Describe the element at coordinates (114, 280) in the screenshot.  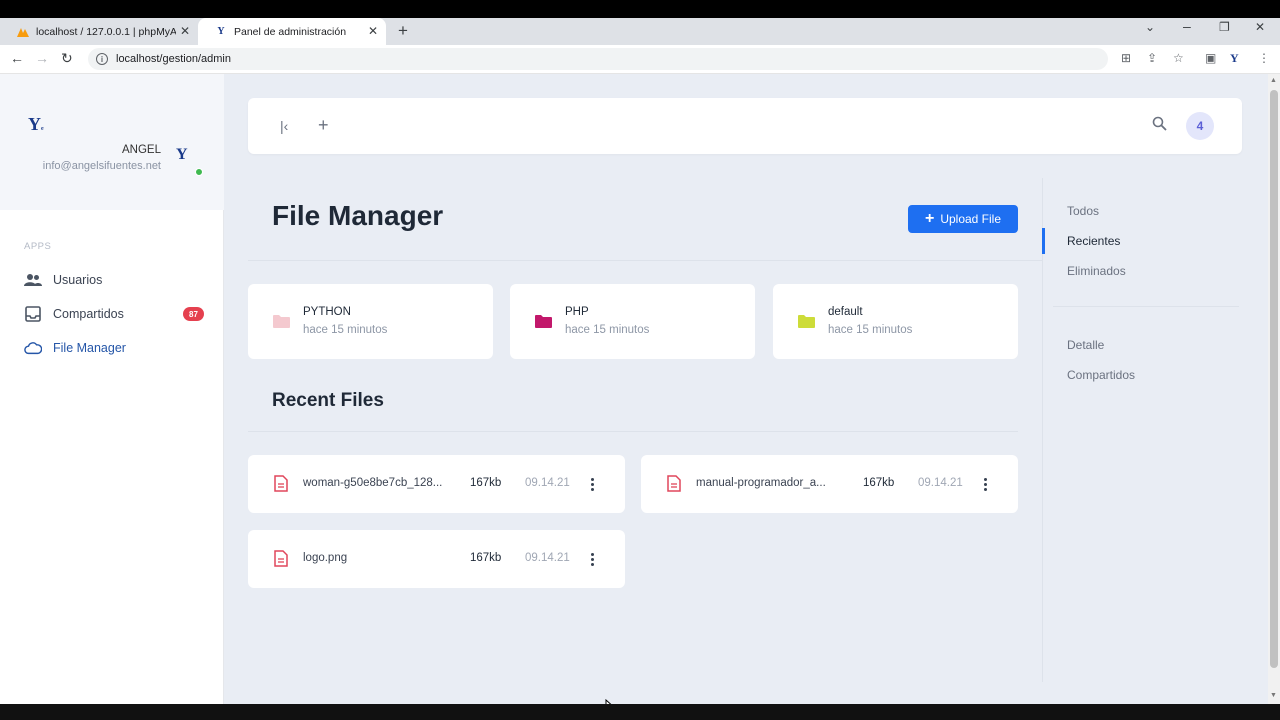
I see `sidebar-item-usuarios: Usuarios` at that location.